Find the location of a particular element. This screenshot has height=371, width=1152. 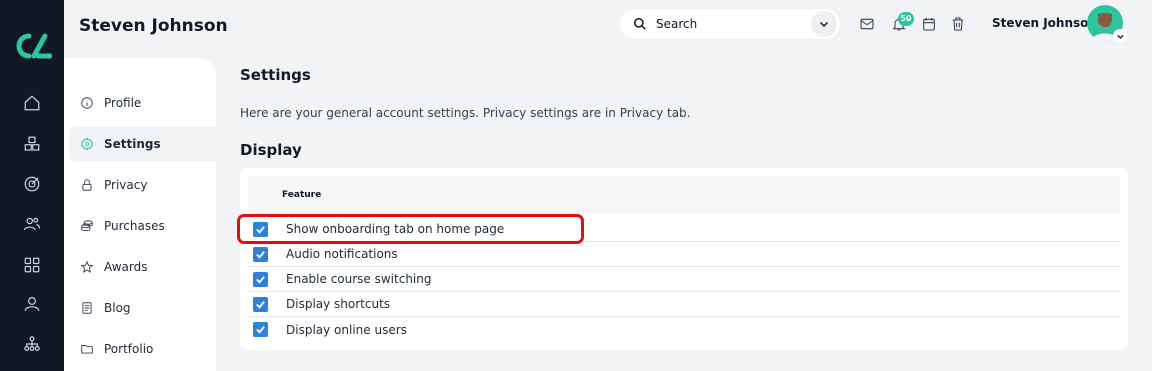

nav-item-profile: Profile is located at coordinates (142, 103).